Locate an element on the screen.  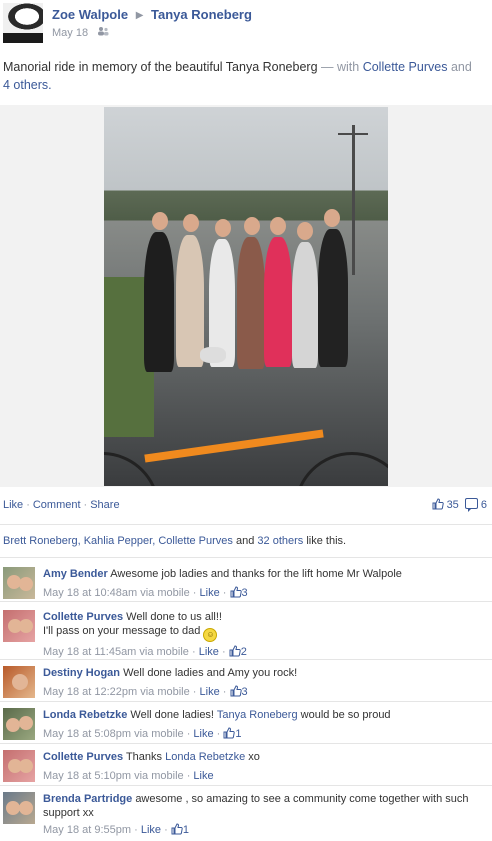
post-and: and is located at coordinates (461, 67).